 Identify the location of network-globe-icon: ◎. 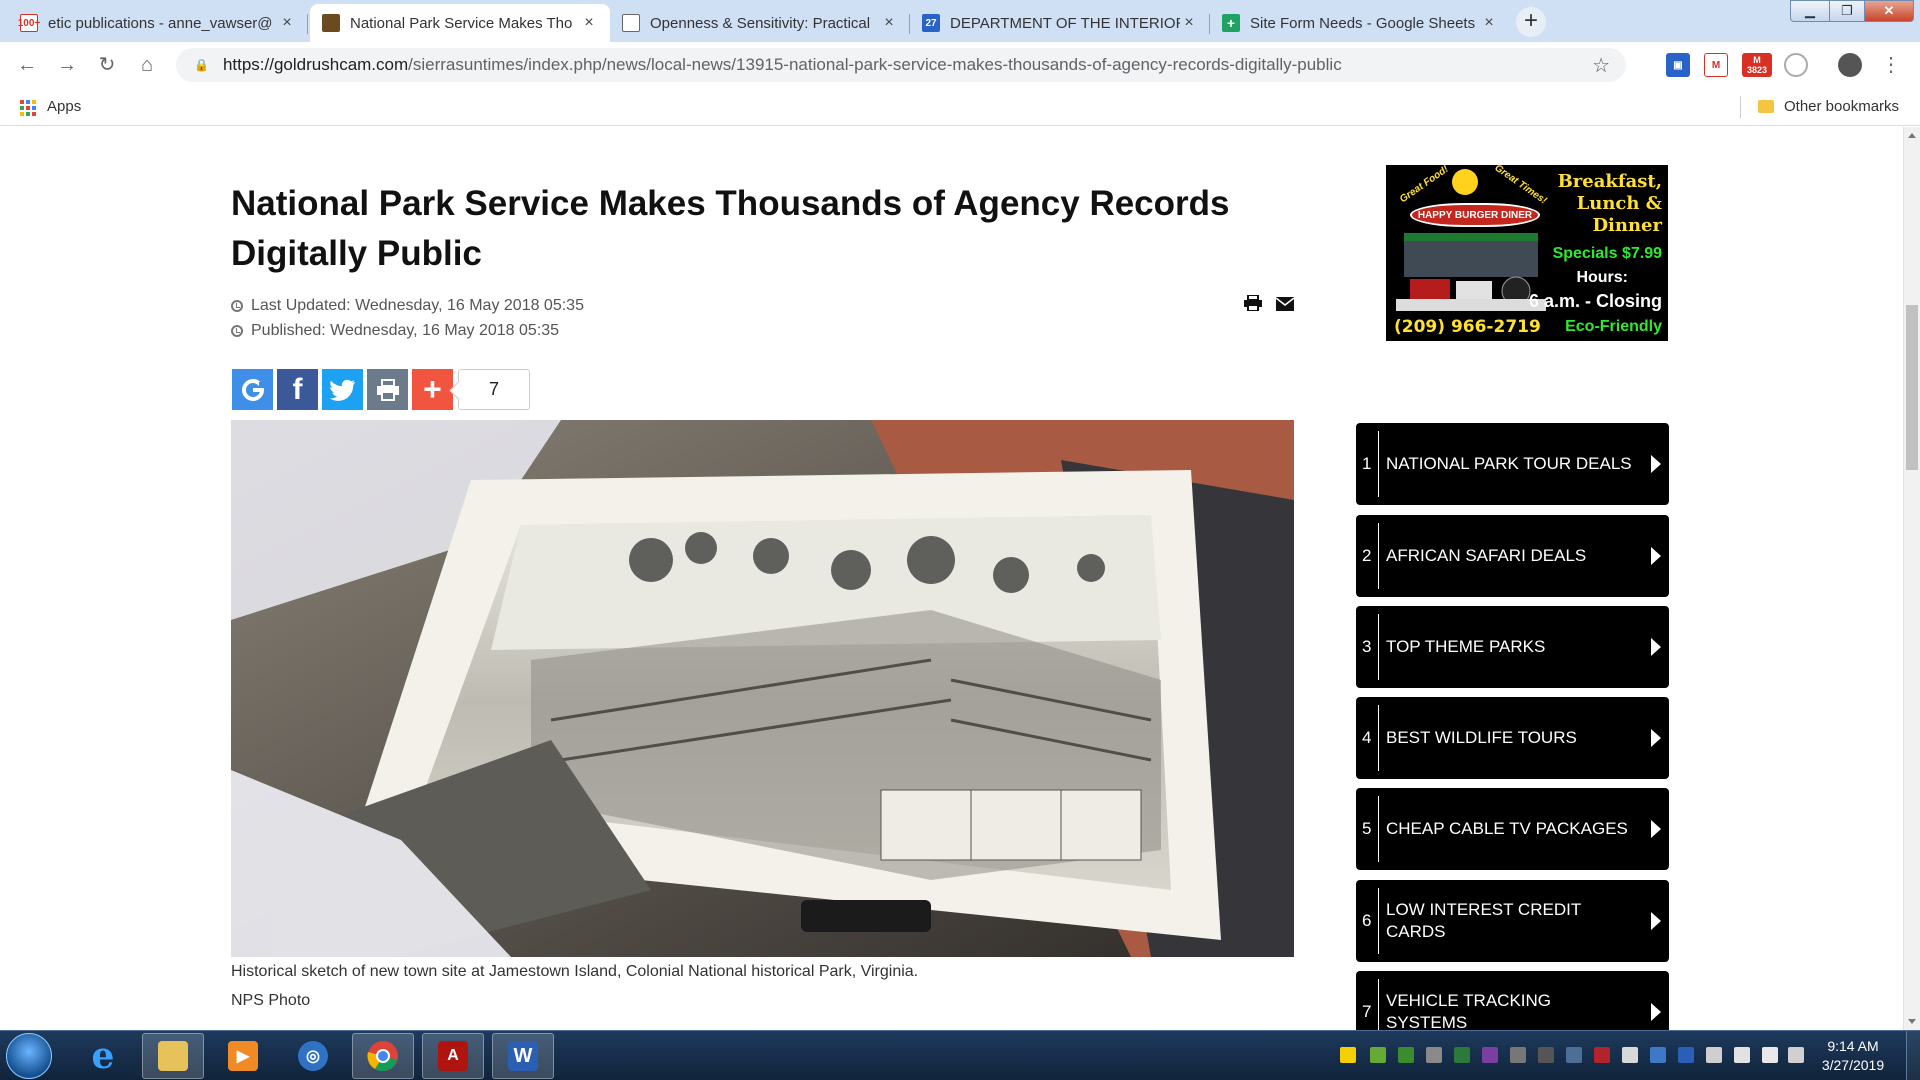
(313, 1056).